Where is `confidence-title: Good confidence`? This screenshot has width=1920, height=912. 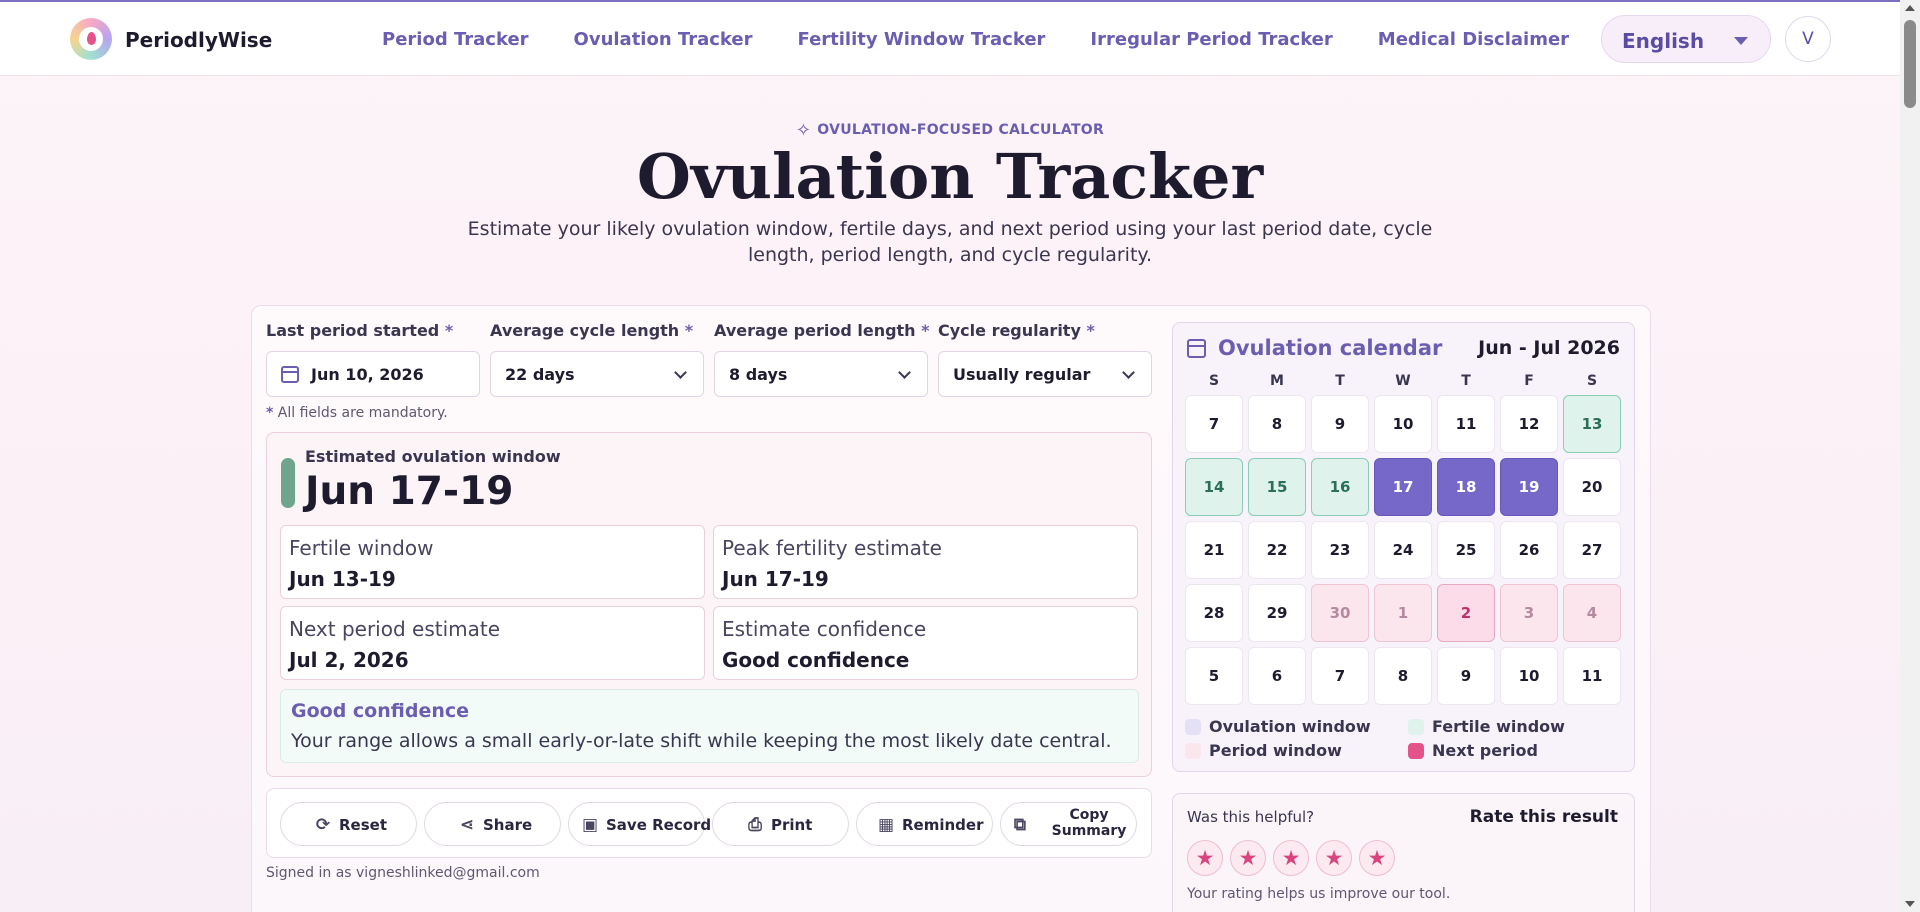
confidence-title: Good confidence is located at coordinates (380, 711).